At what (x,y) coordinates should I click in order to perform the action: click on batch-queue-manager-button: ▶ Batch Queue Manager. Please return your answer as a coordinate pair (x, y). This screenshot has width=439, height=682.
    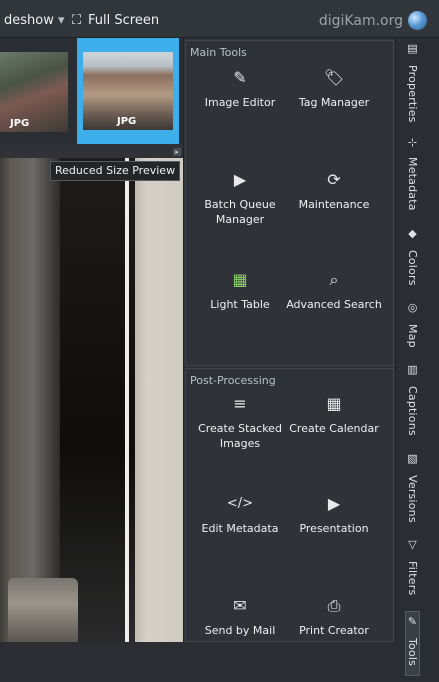
    Looking at the image, I should click on (240, 198).